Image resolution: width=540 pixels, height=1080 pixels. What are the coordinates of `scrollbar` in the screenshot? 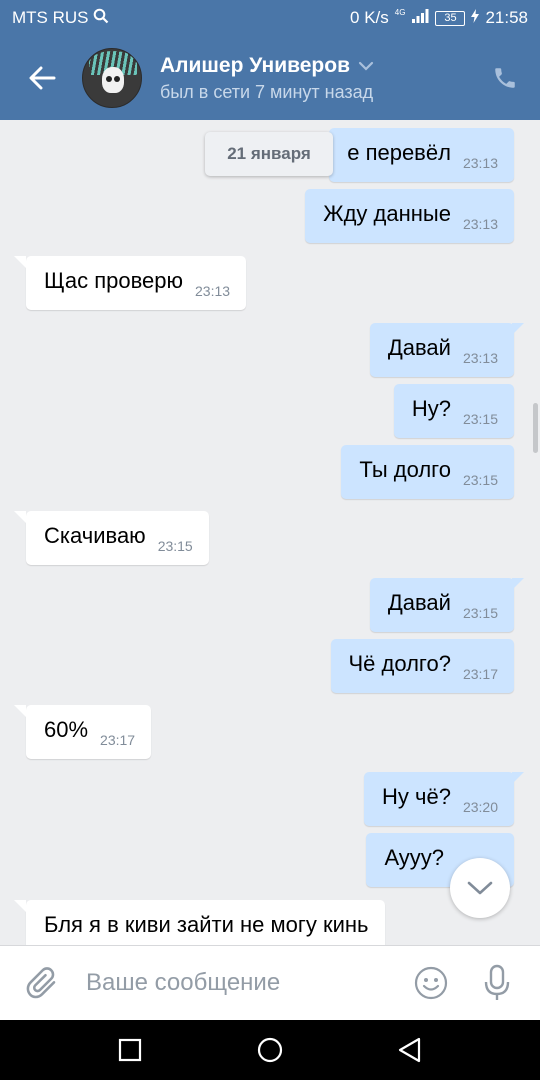 It's located at (535, 428).